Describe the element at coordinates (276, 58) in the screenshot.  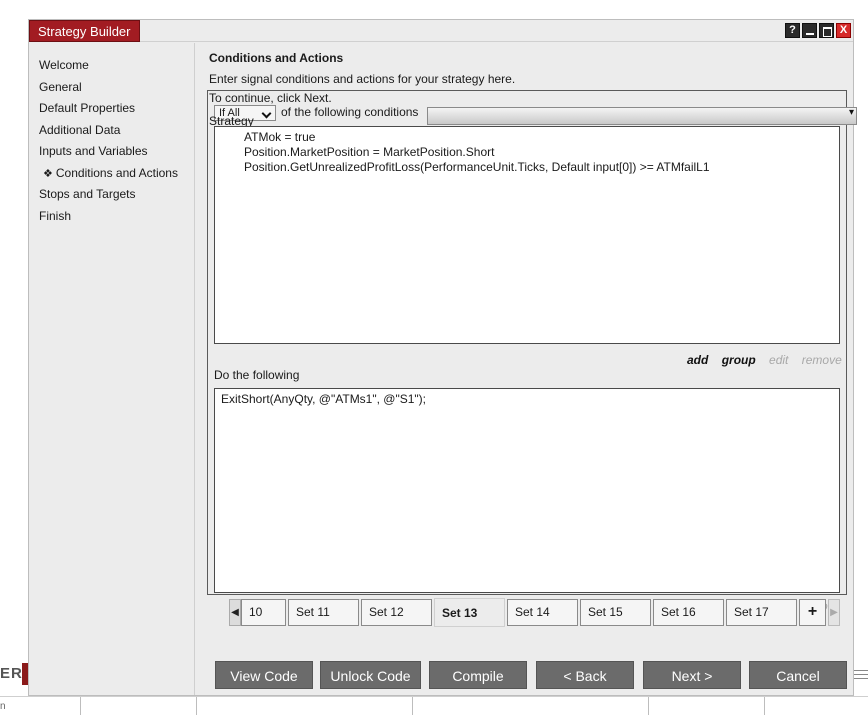
I see `page-title: Conditions and Actions` at that location.